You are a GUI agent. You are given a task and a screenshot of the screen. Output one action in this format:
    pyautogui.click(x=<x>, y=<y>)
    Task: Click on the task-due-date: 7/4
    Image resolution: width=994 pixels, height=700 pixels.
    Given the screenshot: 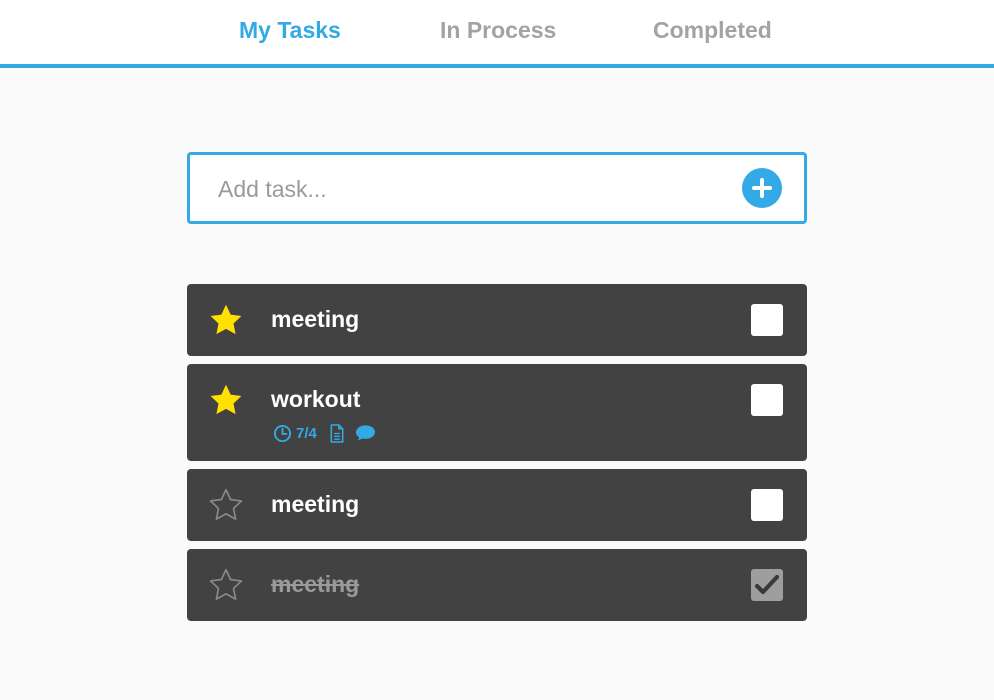 What is the action you would take?
    pyautogui.click(x=306, y=433)
    